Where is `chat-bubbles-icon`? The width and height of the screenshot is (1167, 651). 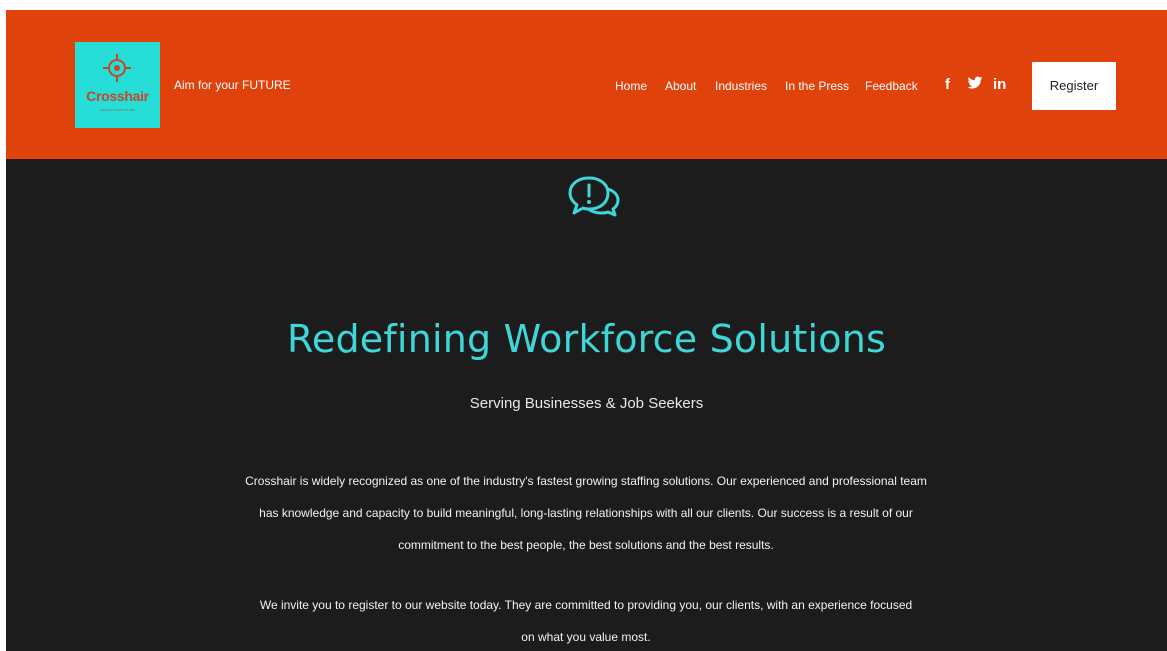 chat-bubbles-icon is located at coordinates (594, 198).